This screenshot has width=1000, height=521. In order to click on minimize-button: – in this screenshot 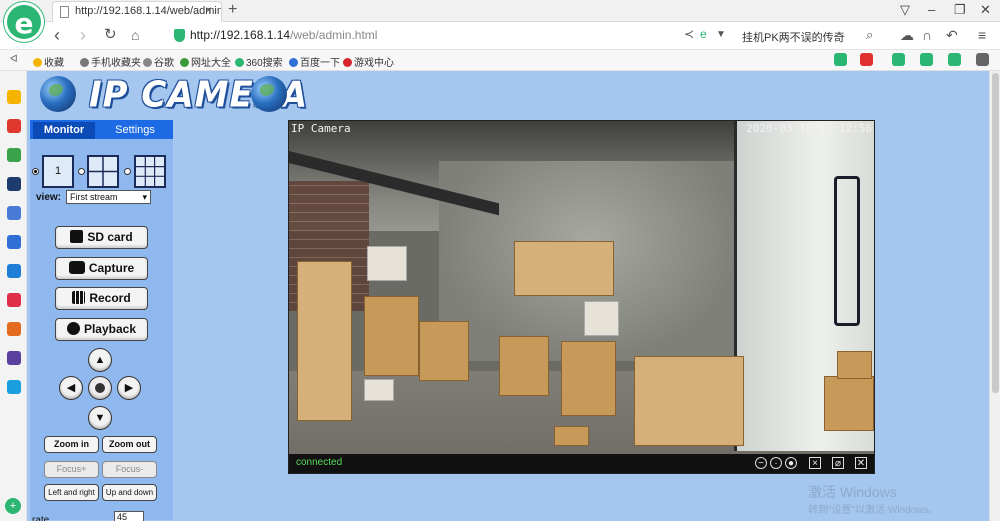, I will do `click(931, 9)`.